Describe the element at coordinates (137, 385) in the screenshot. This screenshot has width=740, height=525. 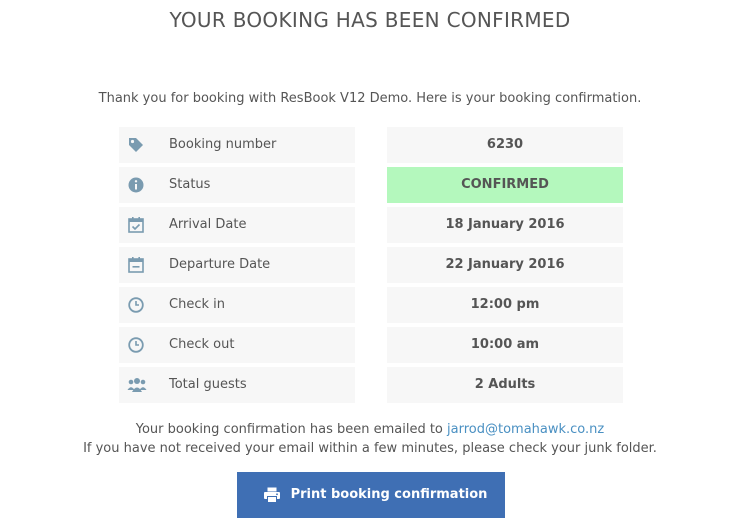
I see `users-icon` at that location.